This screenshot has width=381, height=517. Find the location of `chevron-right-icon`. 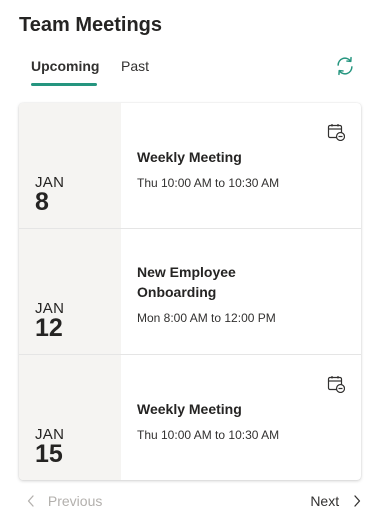

chevron-right-icon is located at coordinates (357, 501).